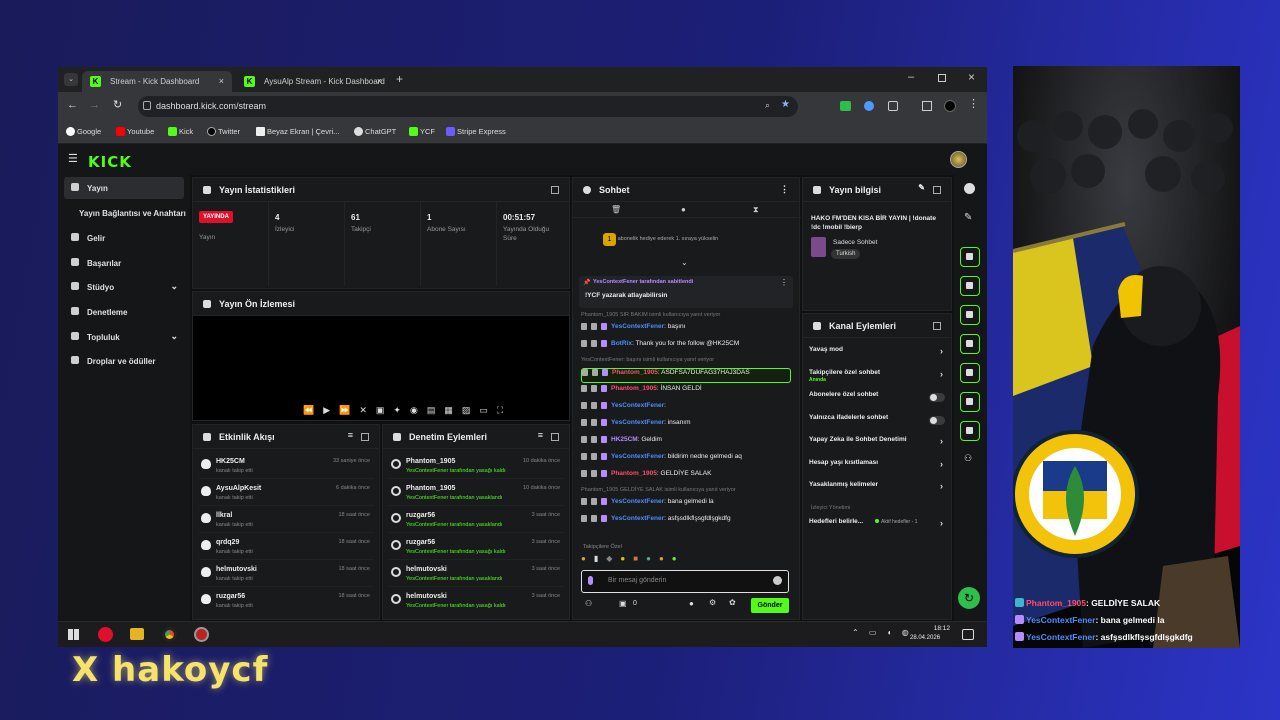 This screenshot has height=720, width=1280. I want to click on minimize-button: –, so click(911, 77).